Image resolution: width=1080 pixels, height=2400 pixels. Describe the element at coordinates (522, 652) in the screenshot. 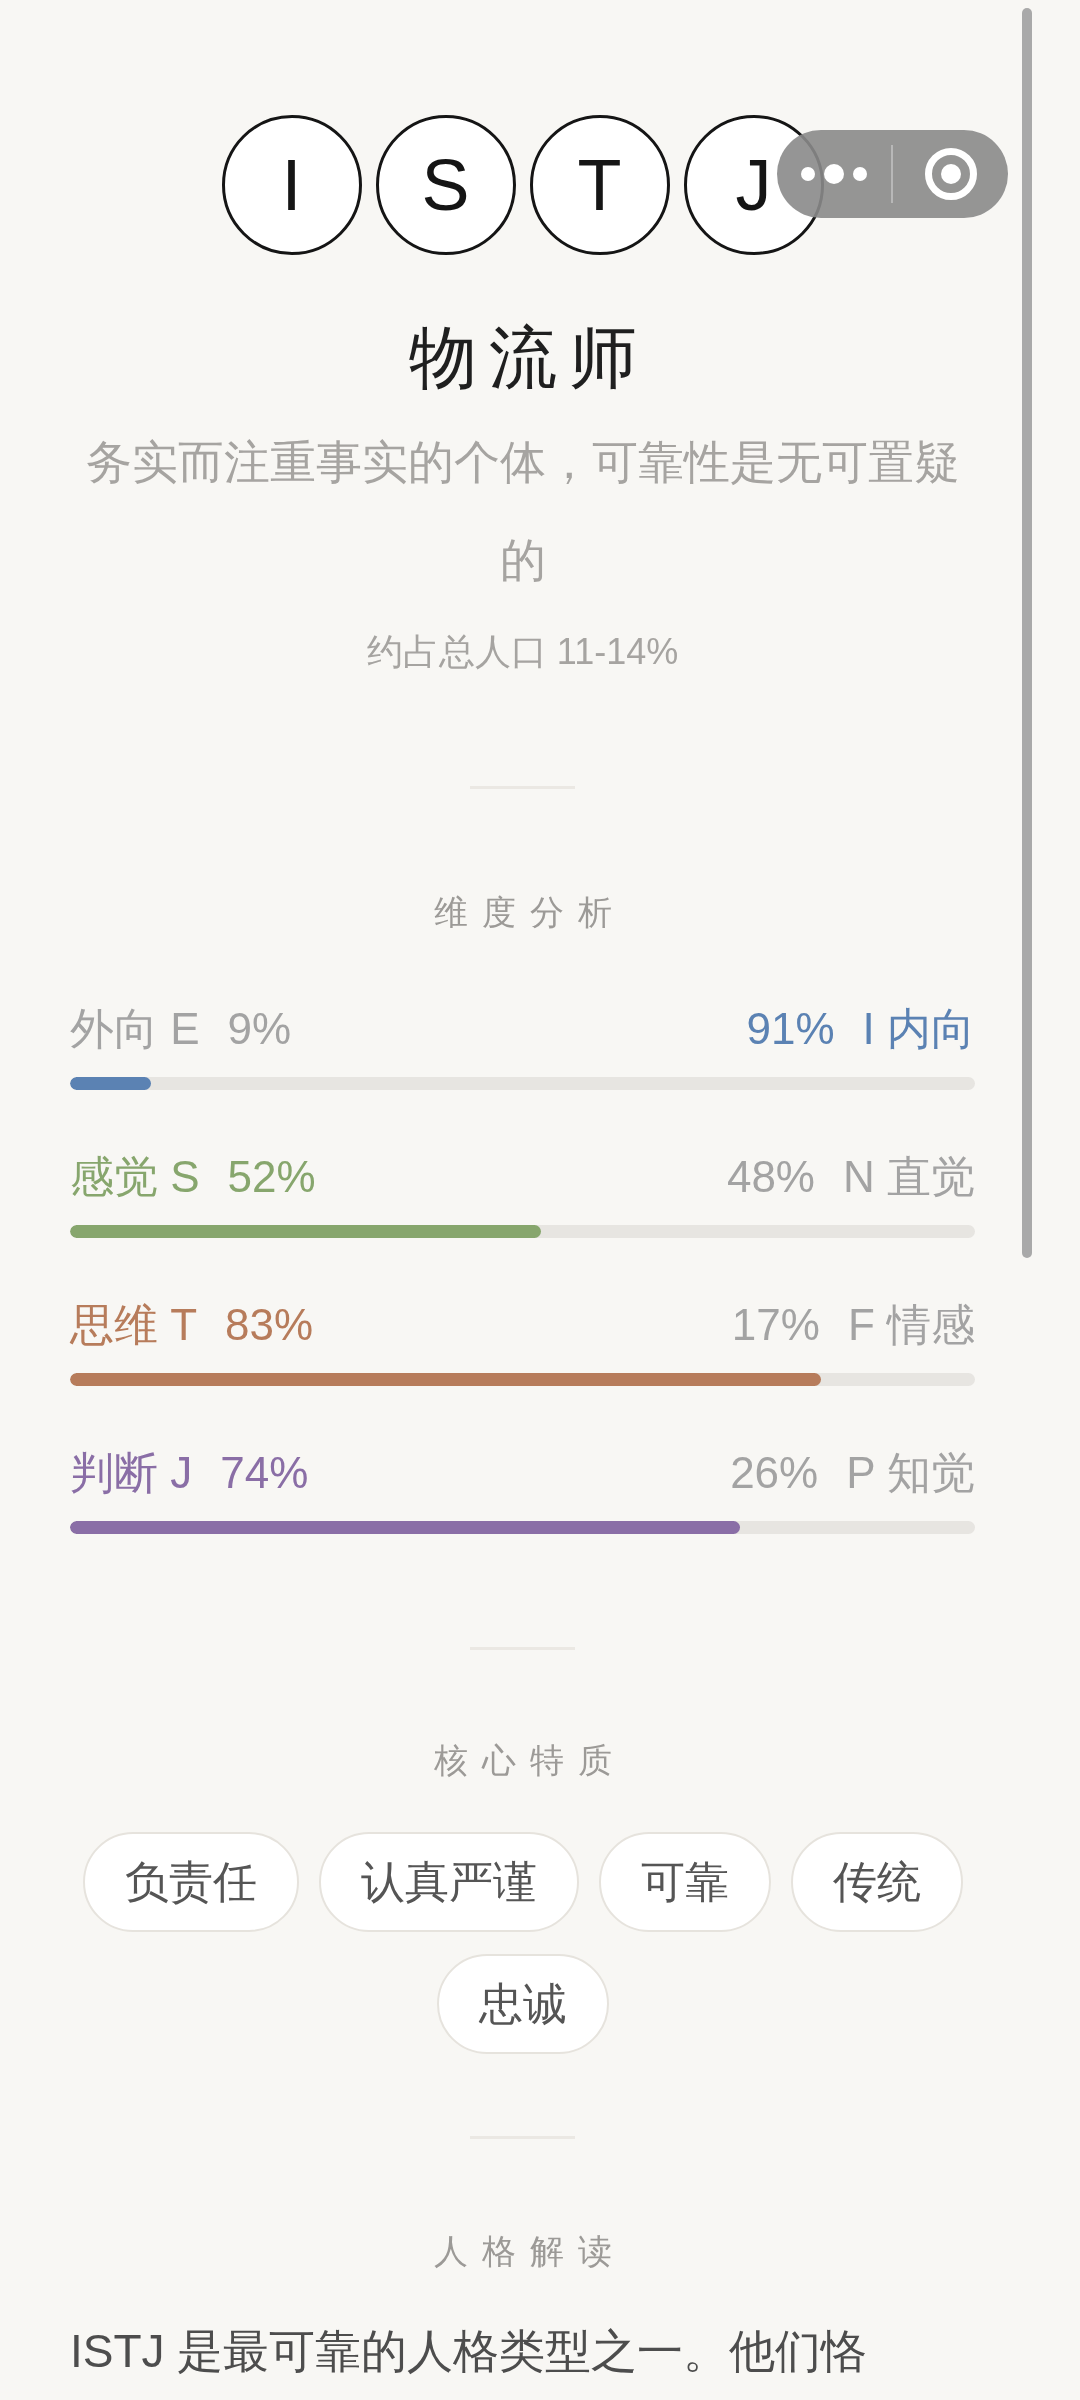

I see `population-text: 约占总人口 11-14%` at that location.